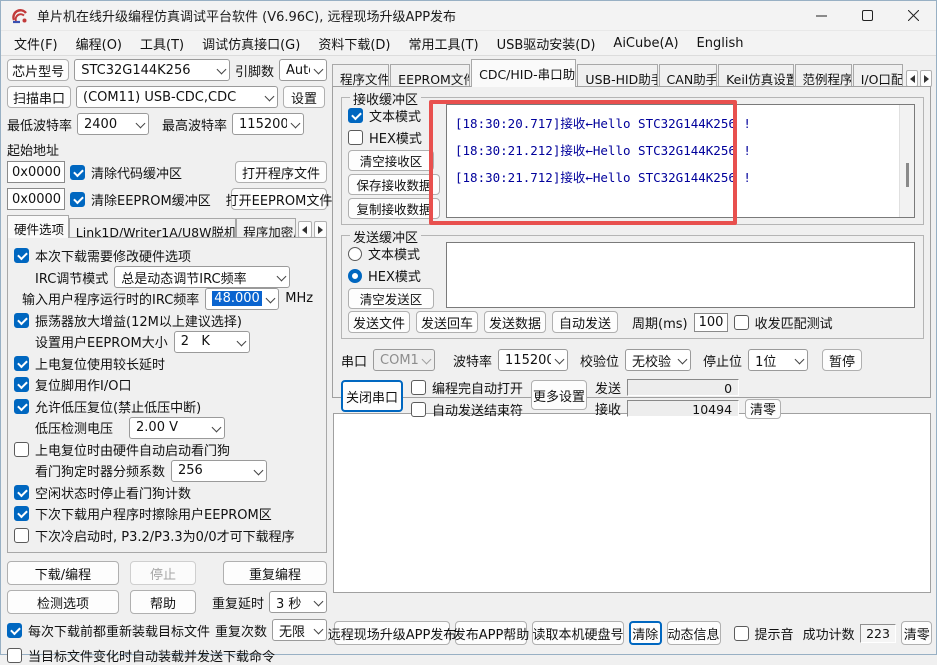 The height and width of the screenshot is (665, 937). Describe the element at coordinates (559, 395) in the screenshot. I see `more-settings-button: 更多设置` at that location.